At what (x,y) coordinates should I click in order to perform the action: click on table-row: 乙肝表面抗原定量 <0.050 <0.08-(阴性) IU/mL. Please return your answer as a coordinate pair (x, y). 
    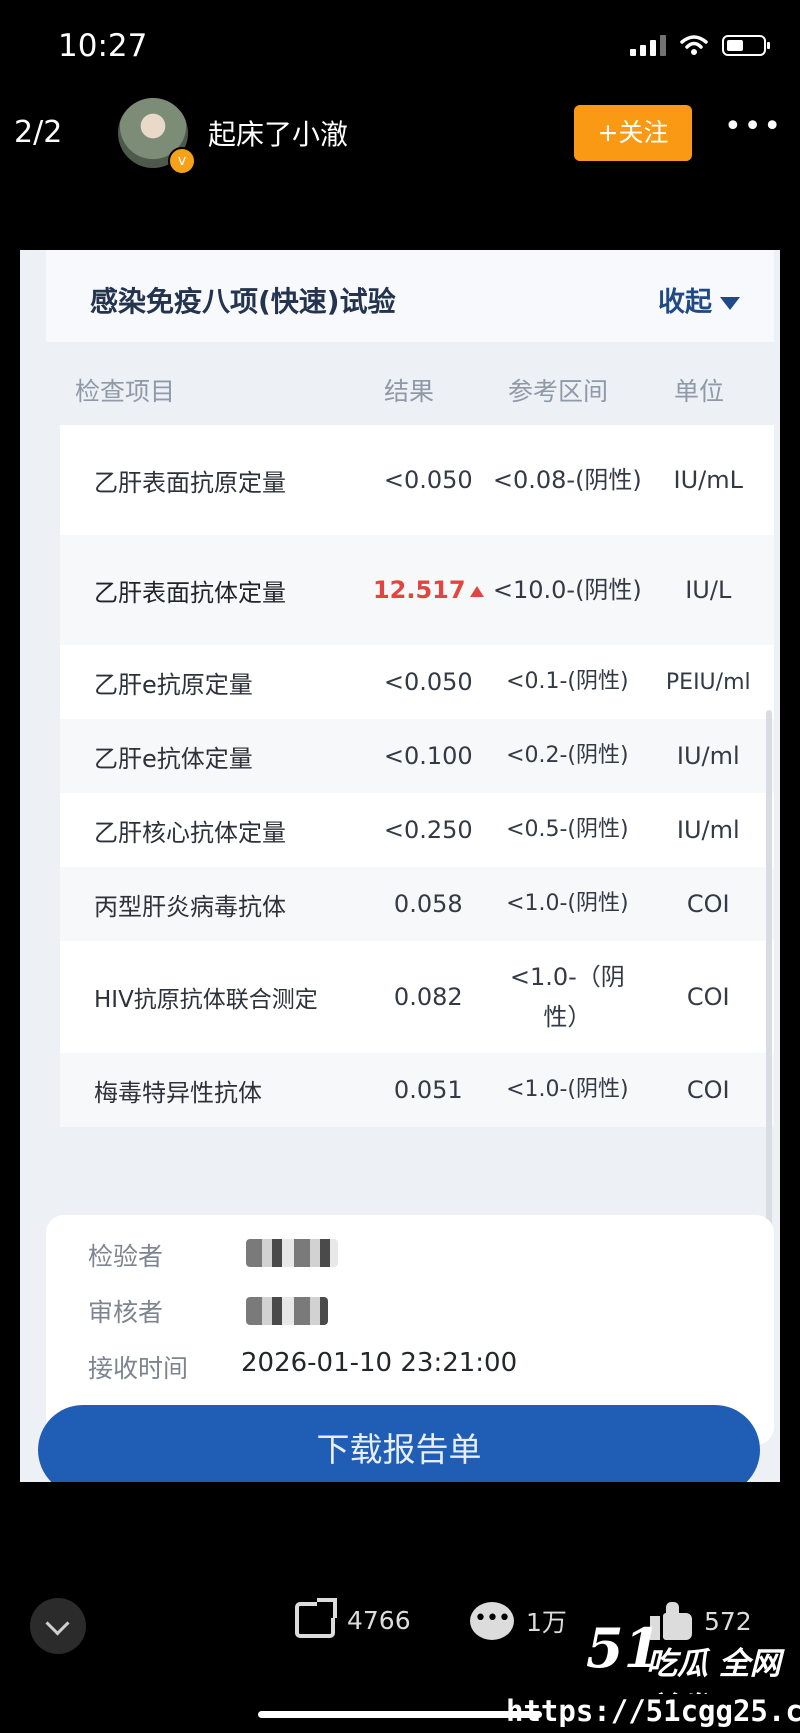
    Looking at the image, I should click on (417, 480).